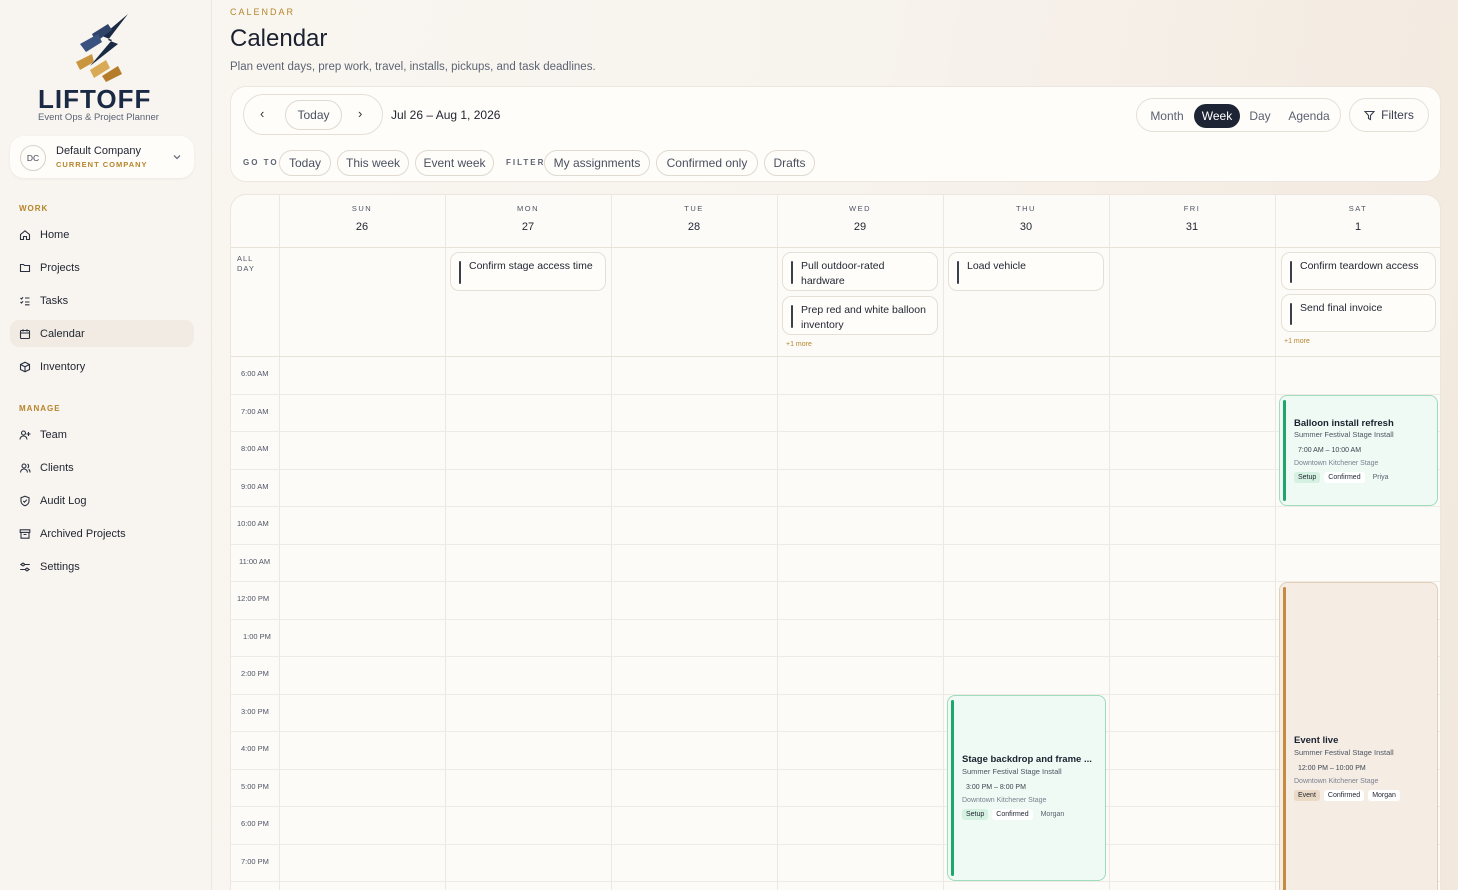  I want to click on company-switcher: DC Default Company CURRENT COMPANY, so click(102, 157).